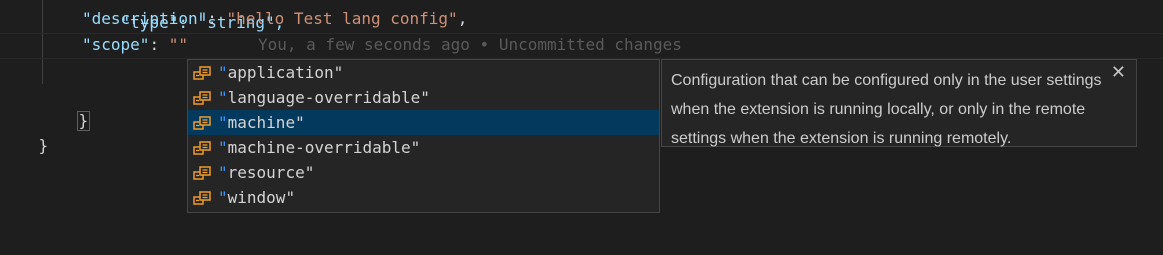 The width and height of the screenshot is (1163, 255). What do you see at coordinates (116, 44) in the screenshot?
I see `scope-key: "scope"` at bounding box center [116, 44].